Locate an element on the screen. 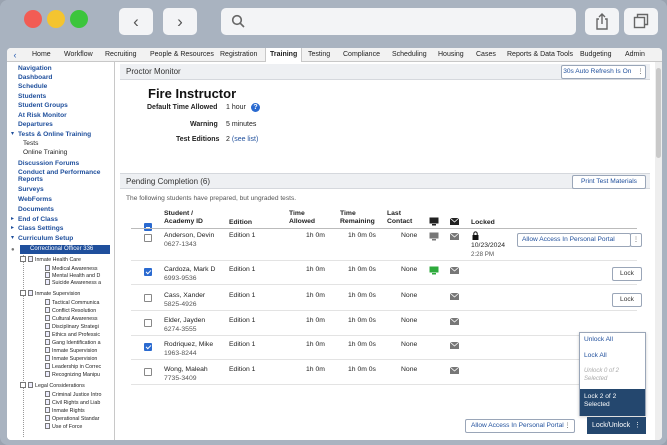 The image size is (667, 445). nav-testing: Testing is located at coordinates (319, 55).